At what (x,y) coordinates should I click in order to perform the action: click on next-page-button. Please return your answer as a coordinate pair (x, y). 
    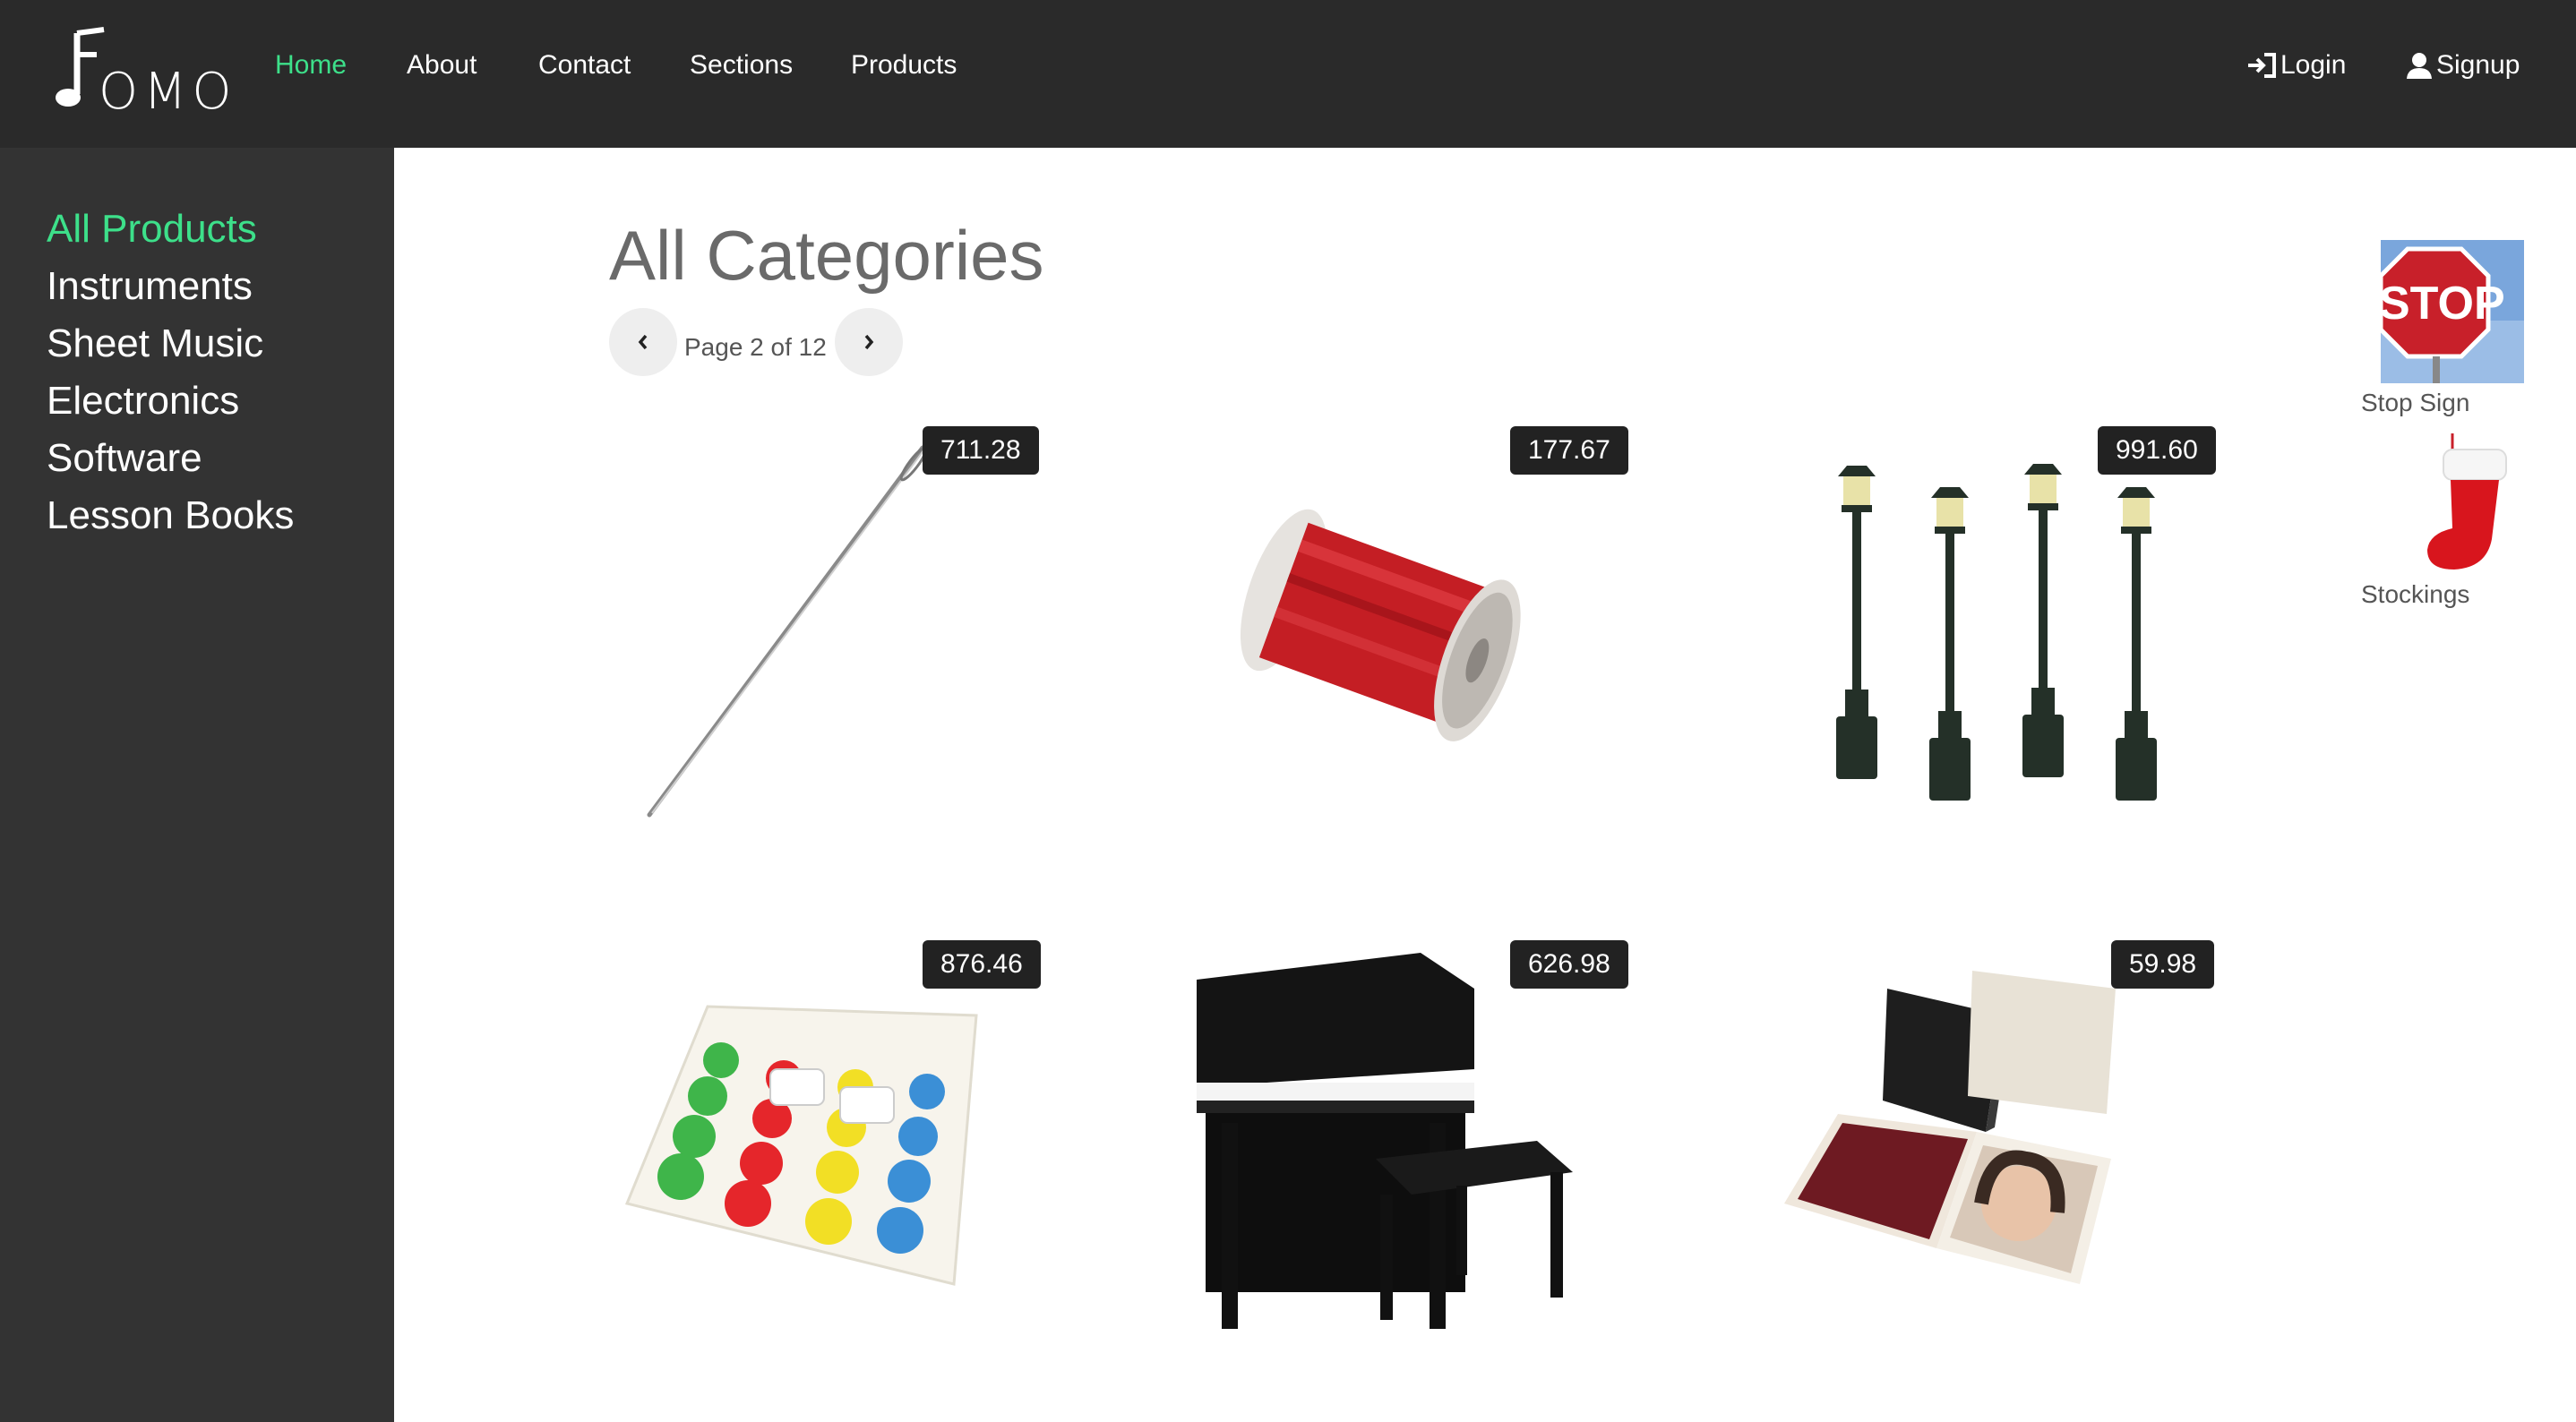
    Looking at the image, I should click on (869, 342).